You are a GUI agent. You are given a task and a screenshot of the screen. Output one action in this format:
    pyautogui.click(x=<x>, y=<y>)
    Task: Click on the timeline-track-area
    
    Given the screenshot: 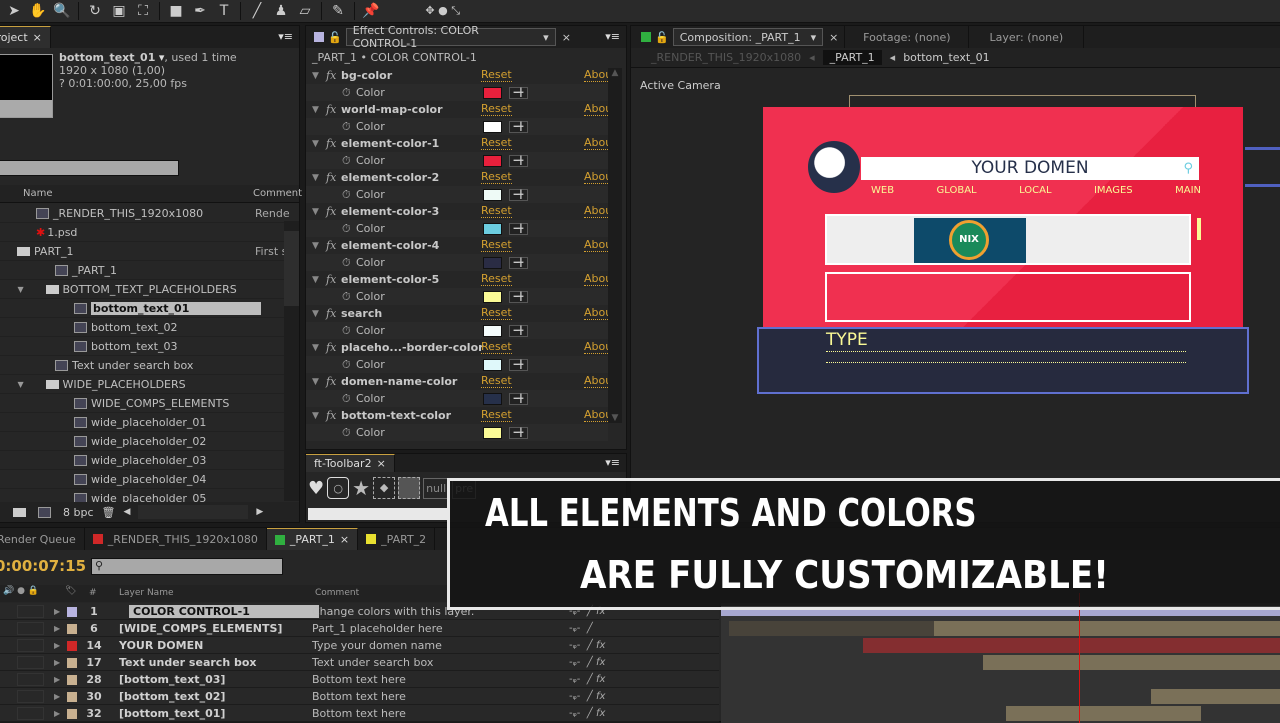 What is the action you would take?
    pyautogui.click(x=1000, y=658)
    